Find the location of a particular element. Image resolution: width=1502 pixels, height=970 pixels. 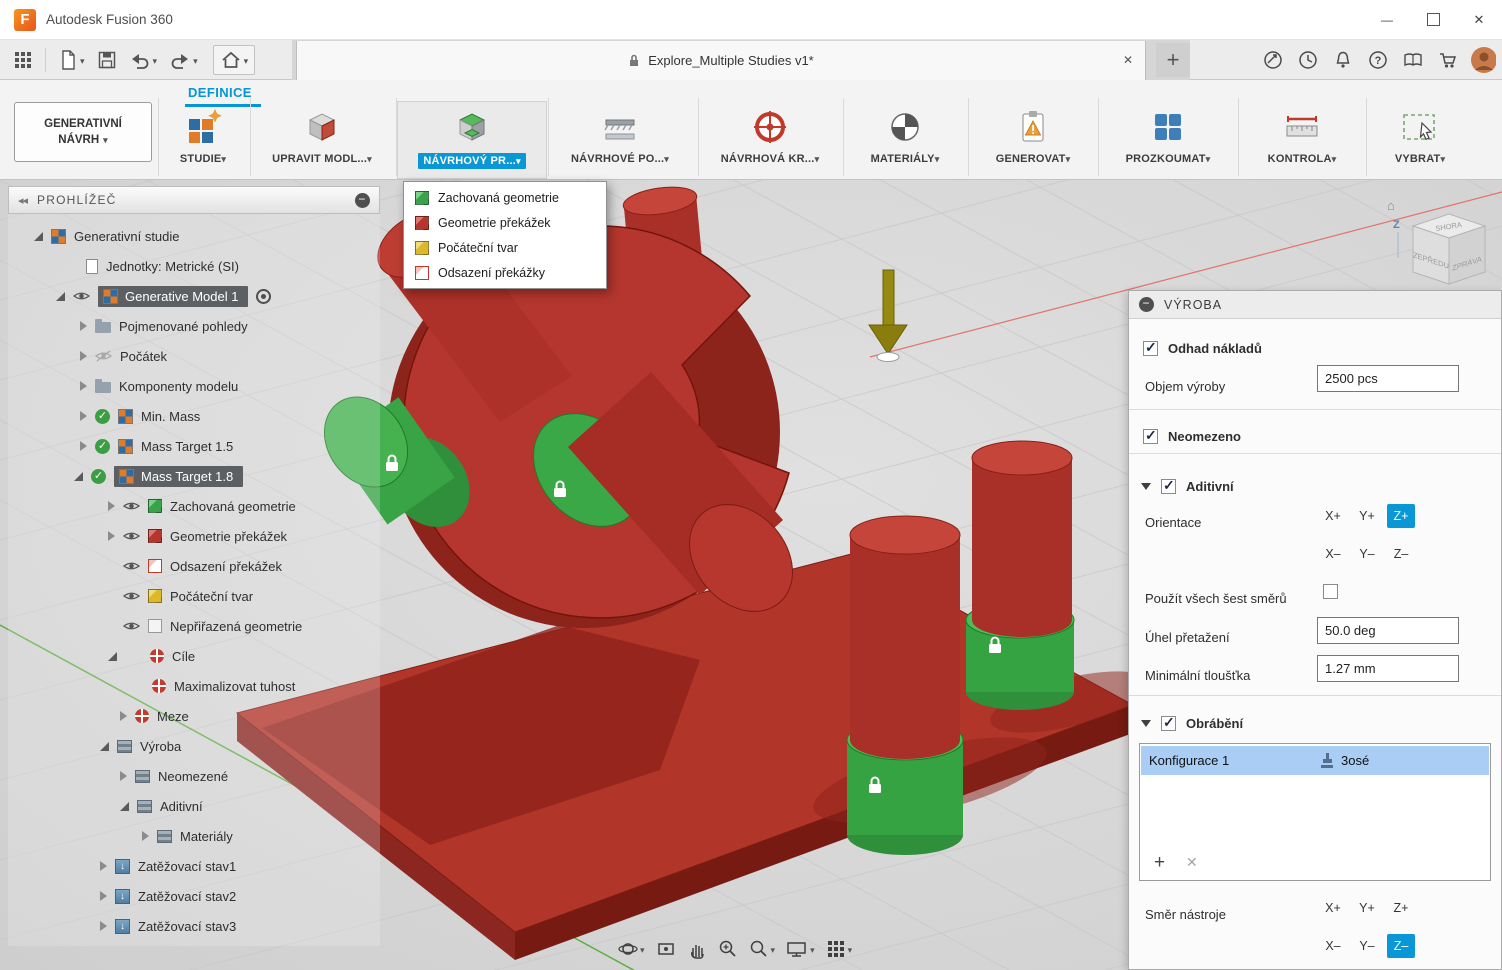

orientation-y-minus-button: Y– is located at coordinates (1367, 554).